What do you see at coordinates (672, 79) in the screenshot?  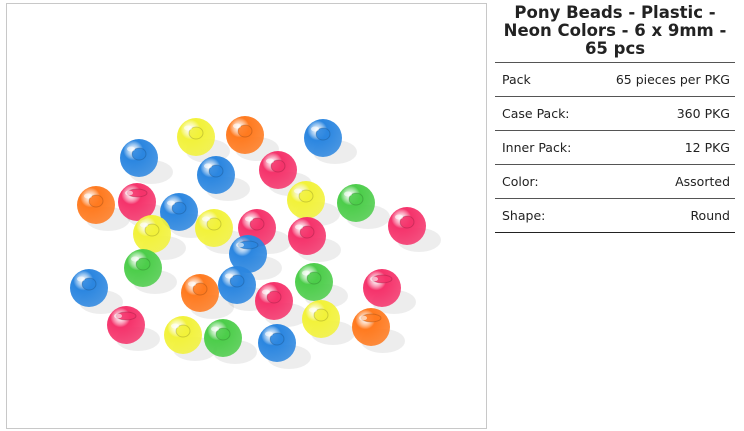 I see `spec-value: 65 pieces per PKG` at bounding box center [672, 79].